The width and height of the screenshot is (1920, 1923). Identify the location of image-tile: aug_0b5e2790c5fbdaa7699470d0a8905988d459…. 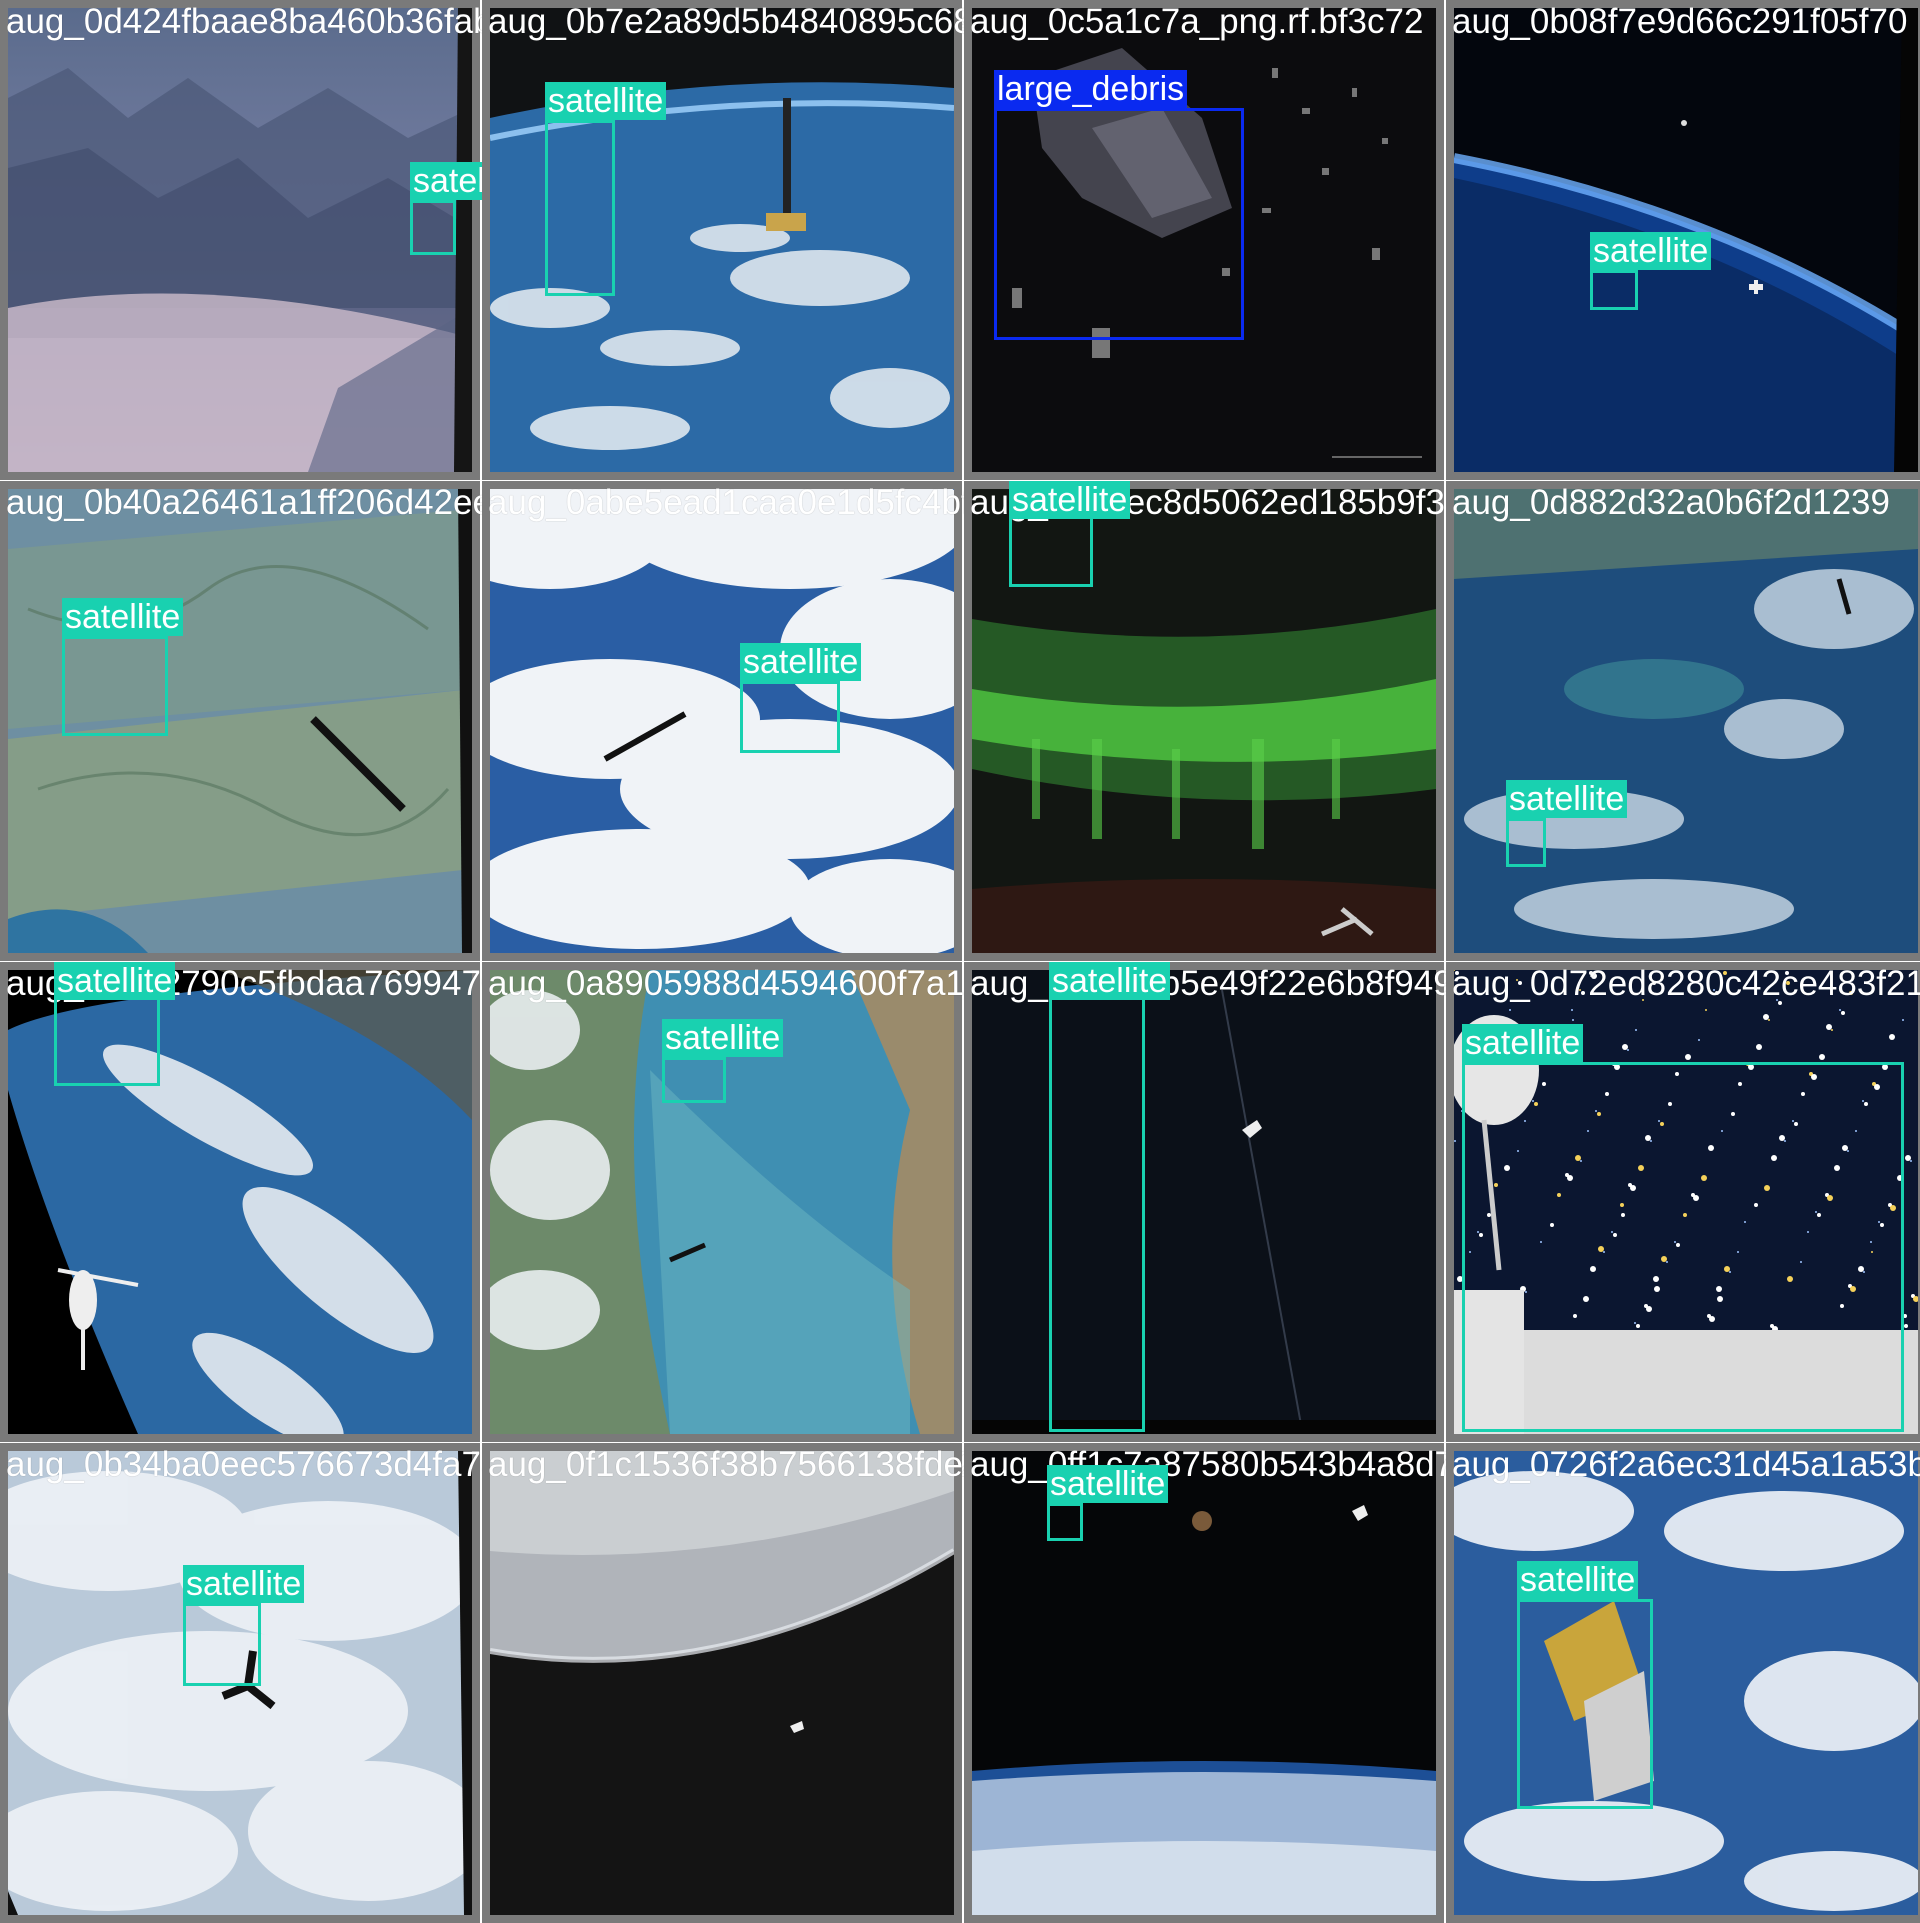
(440, 1202).